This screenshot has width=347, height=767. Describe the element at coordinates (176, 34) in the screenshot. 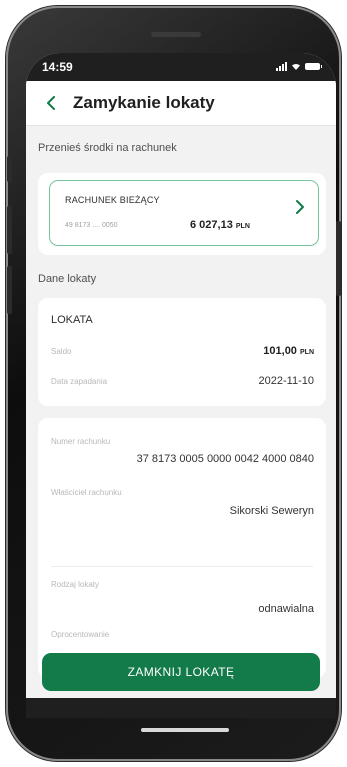

I see `speaker-grille` at that location.